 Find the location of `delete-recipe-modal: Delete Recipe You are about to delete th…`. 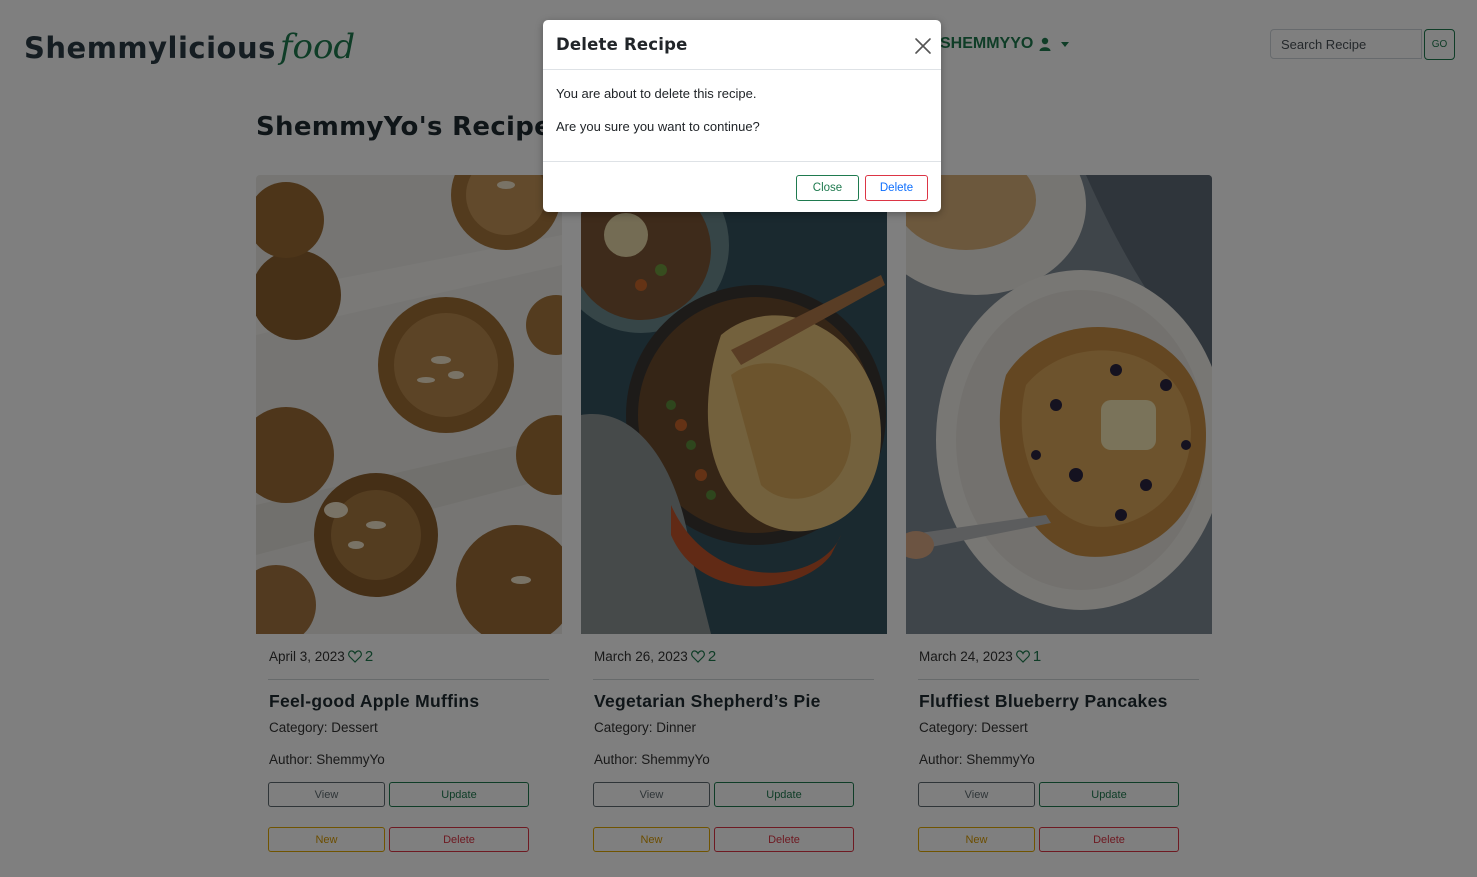

delete-recipe-modal: Delete Recipe You are about to delete th… is located at coordinates (742, 116).